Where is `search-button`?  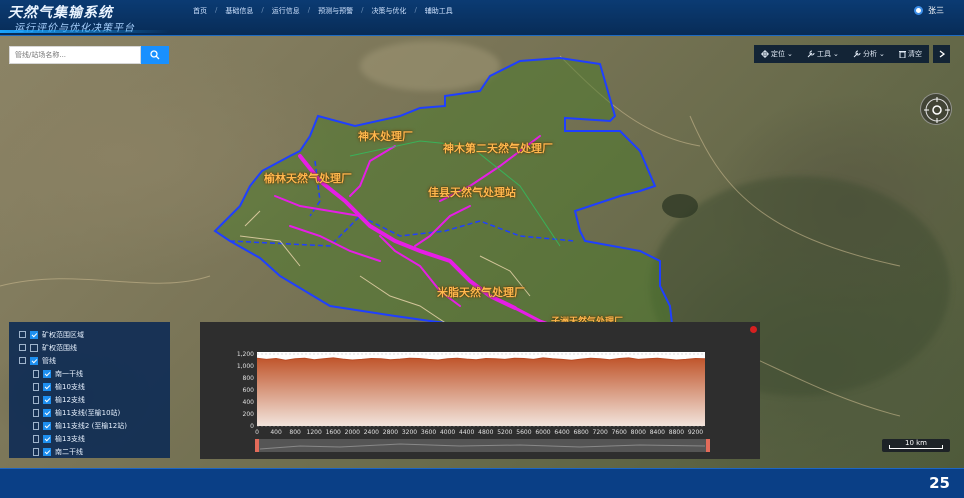 search-button is located at coordinates (155, 55).